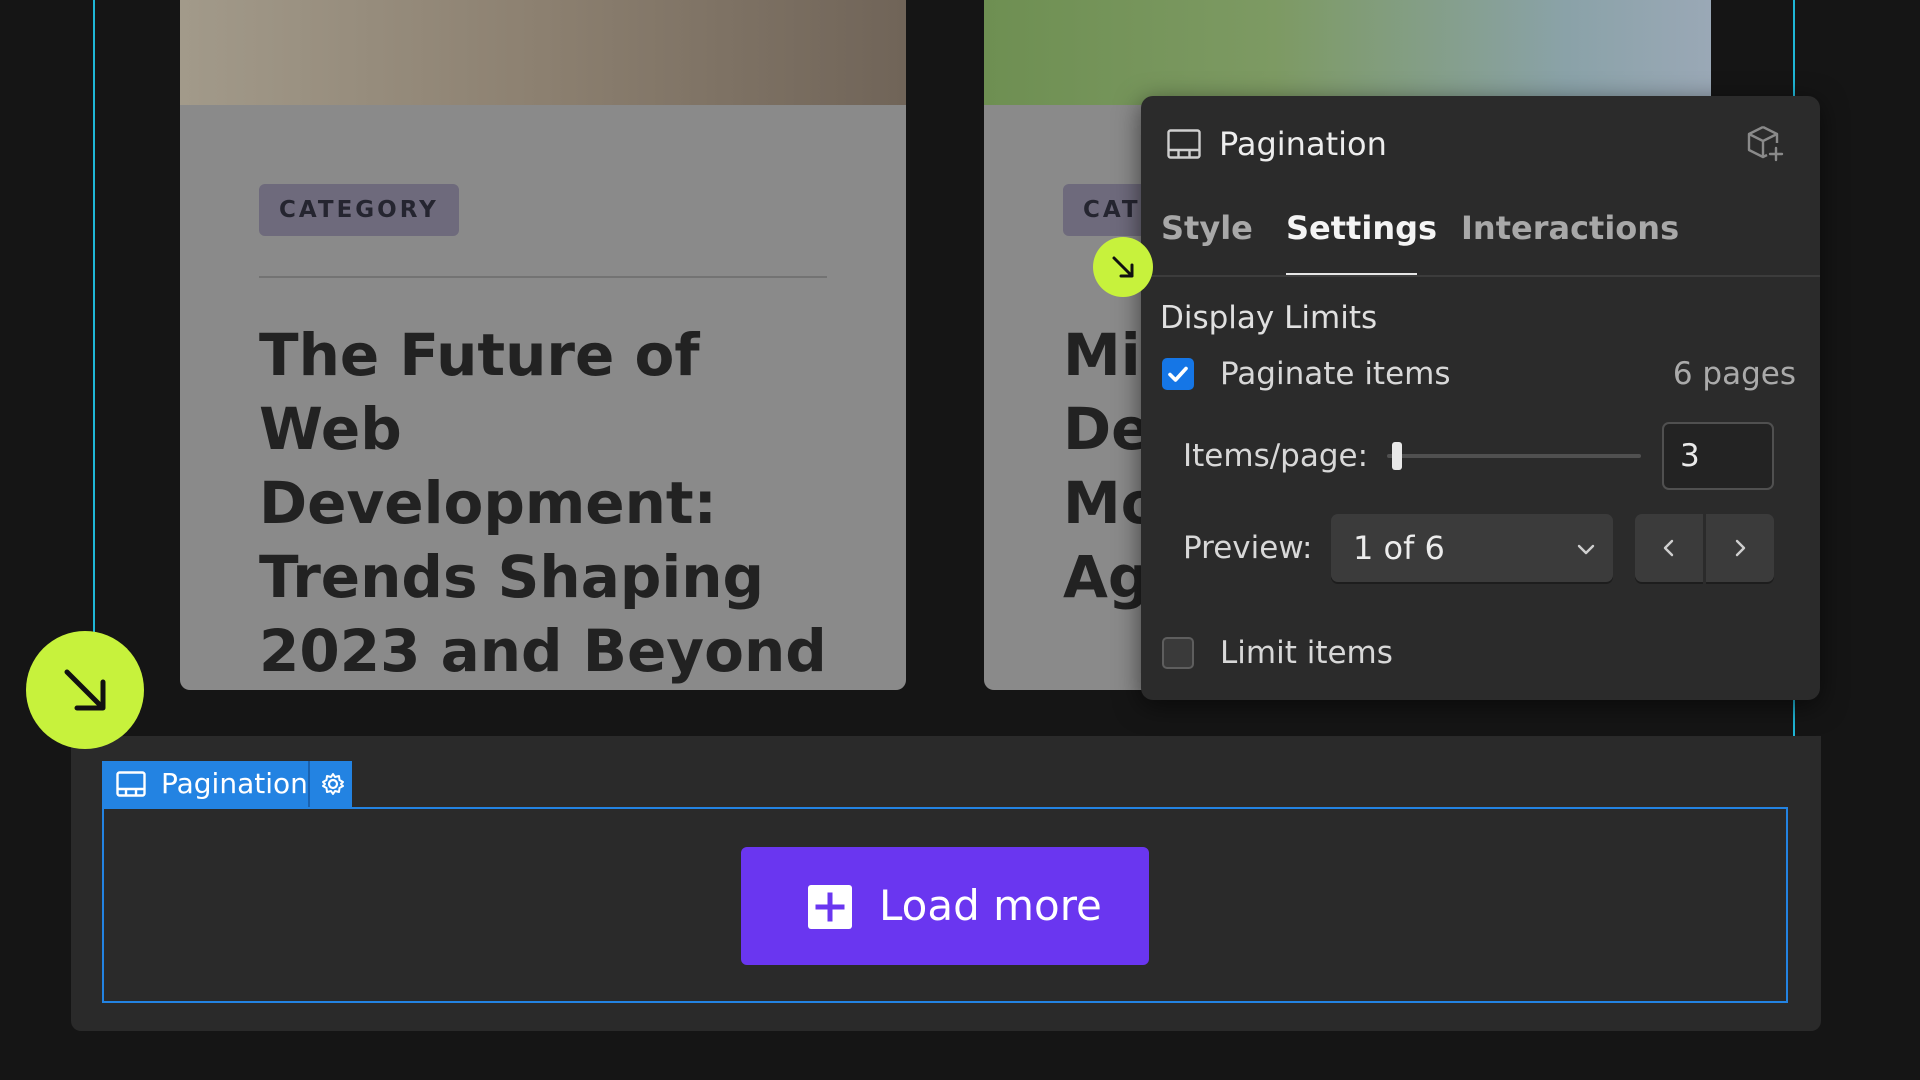  I want to click on tab-interactions: Interactions, so click(1570, 228).